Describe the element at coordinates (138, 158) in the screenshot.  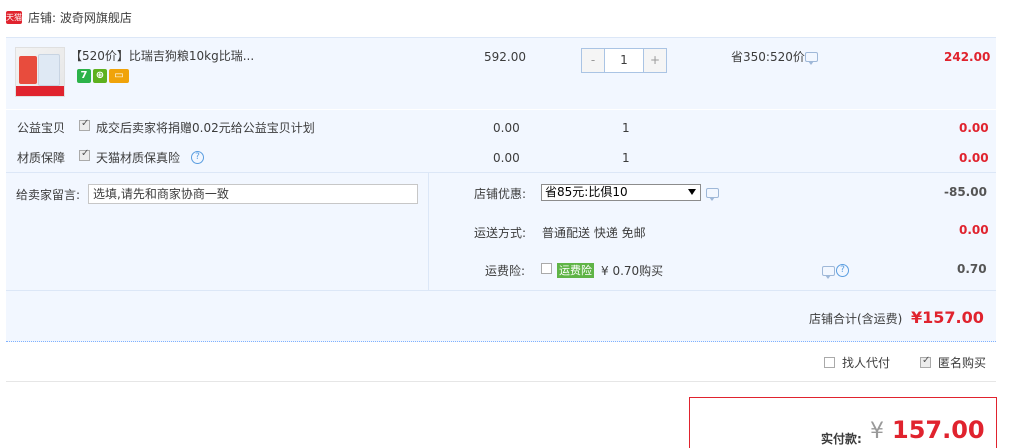
I see `service-desc: 天猫材质保真险` at that location.